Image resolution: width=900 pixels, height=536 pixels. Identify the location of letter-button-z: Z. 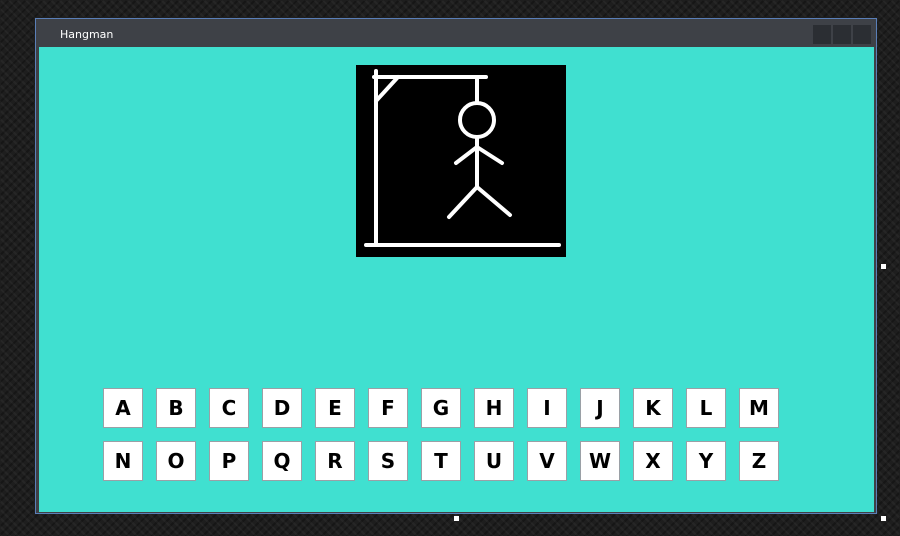
(759, 461).